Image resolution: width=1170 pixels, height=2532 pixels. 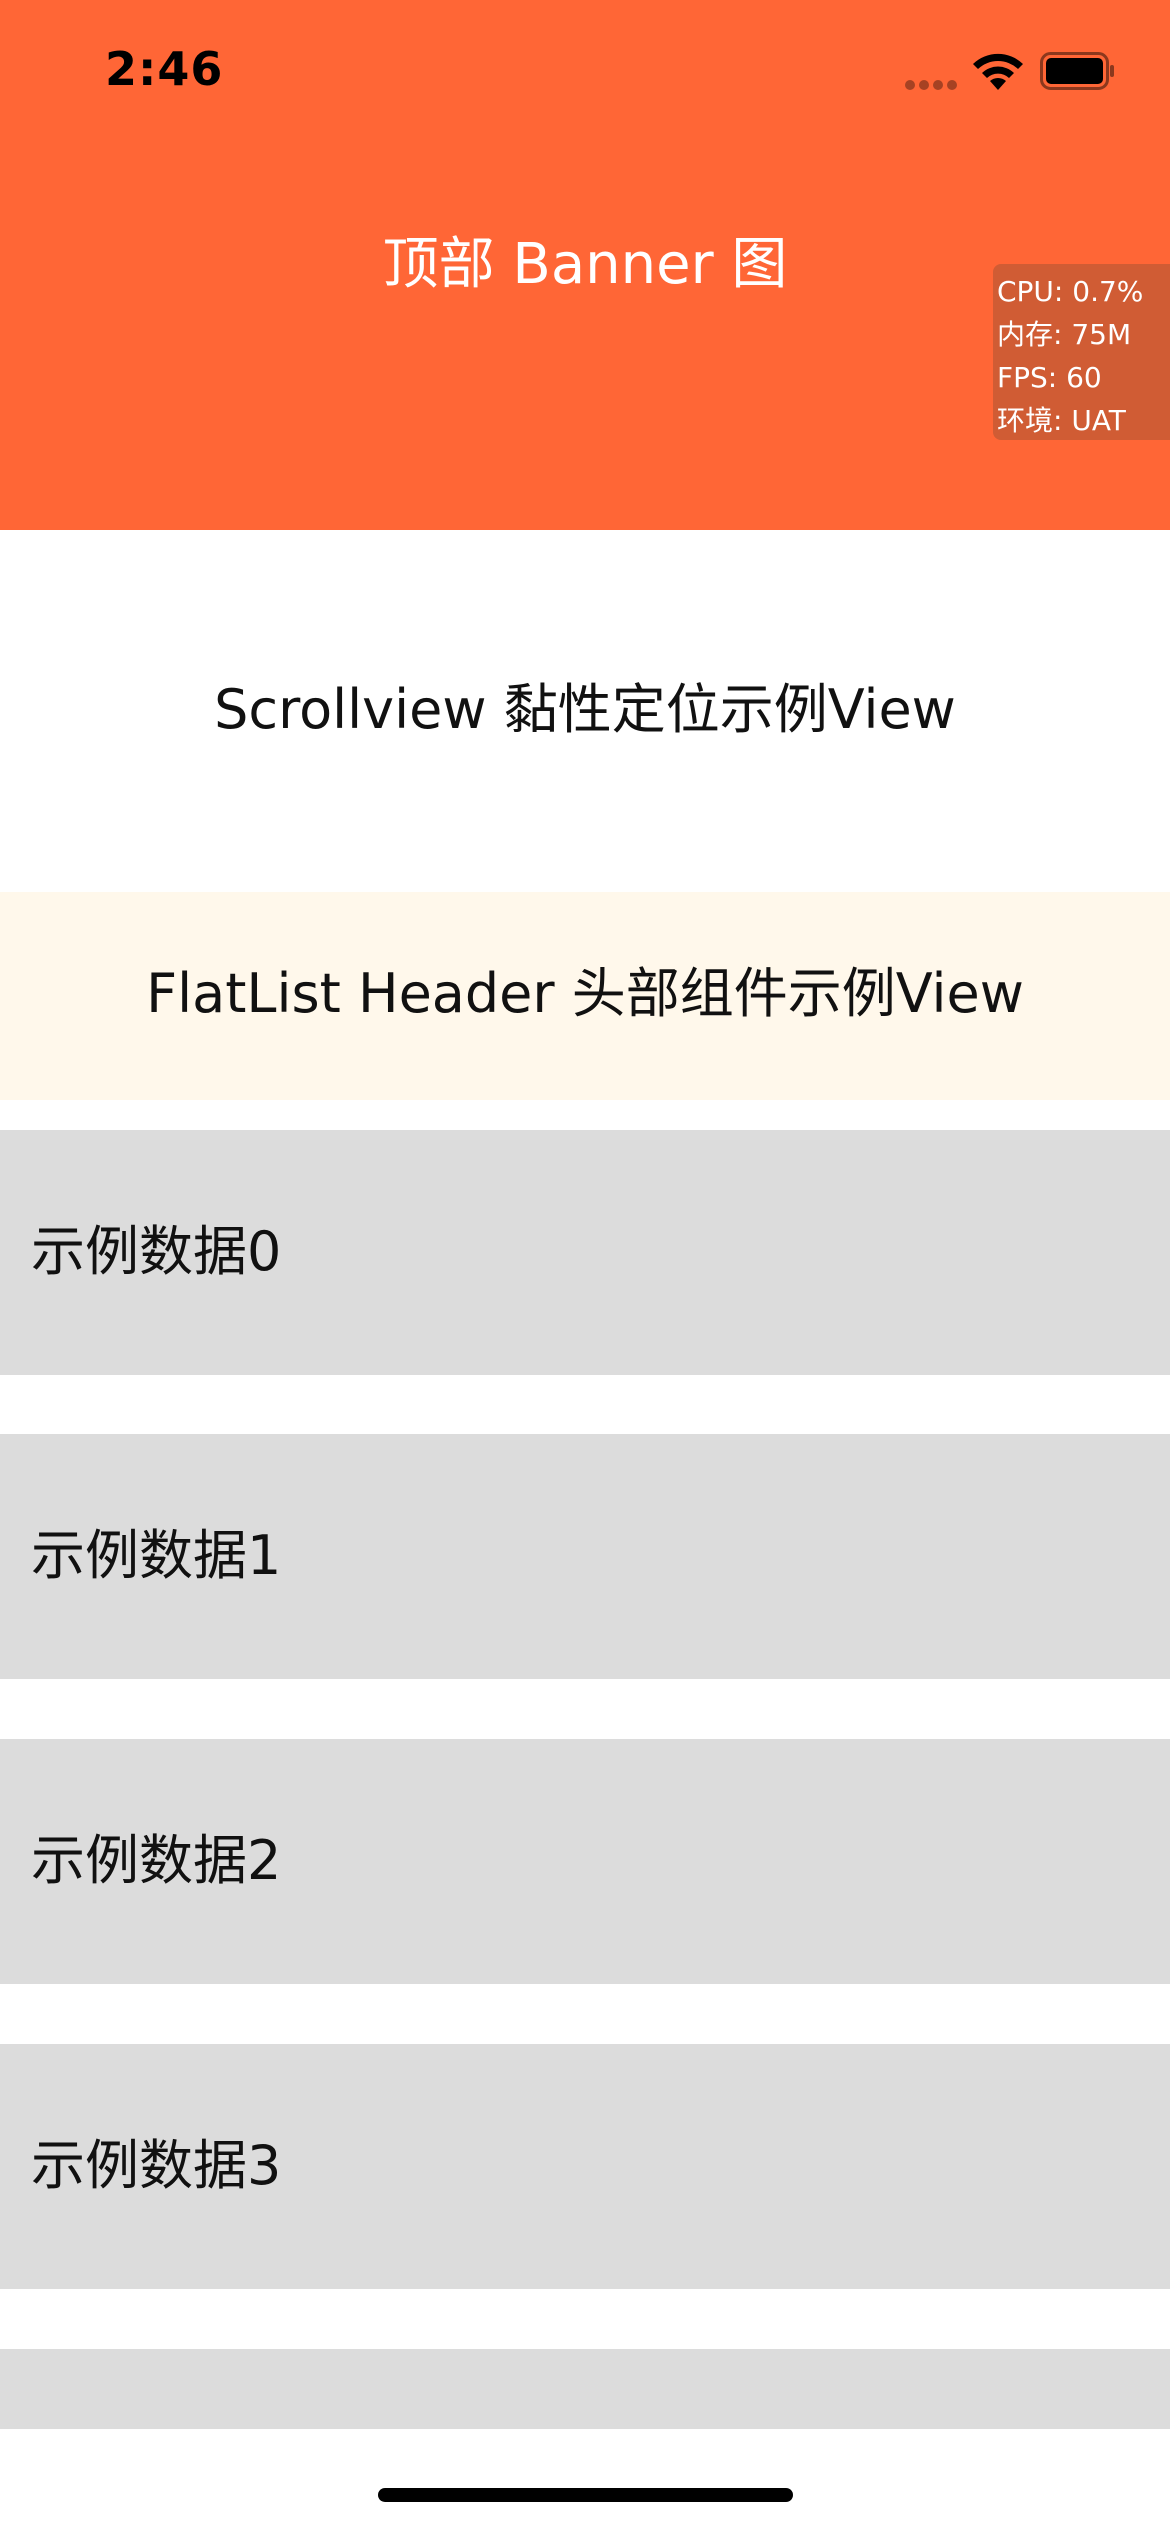 What do you see at coordinates (156, 2165) in the screenshot?
I see `list-item-label: 示例数据3` at bounding box center [156, 2165].